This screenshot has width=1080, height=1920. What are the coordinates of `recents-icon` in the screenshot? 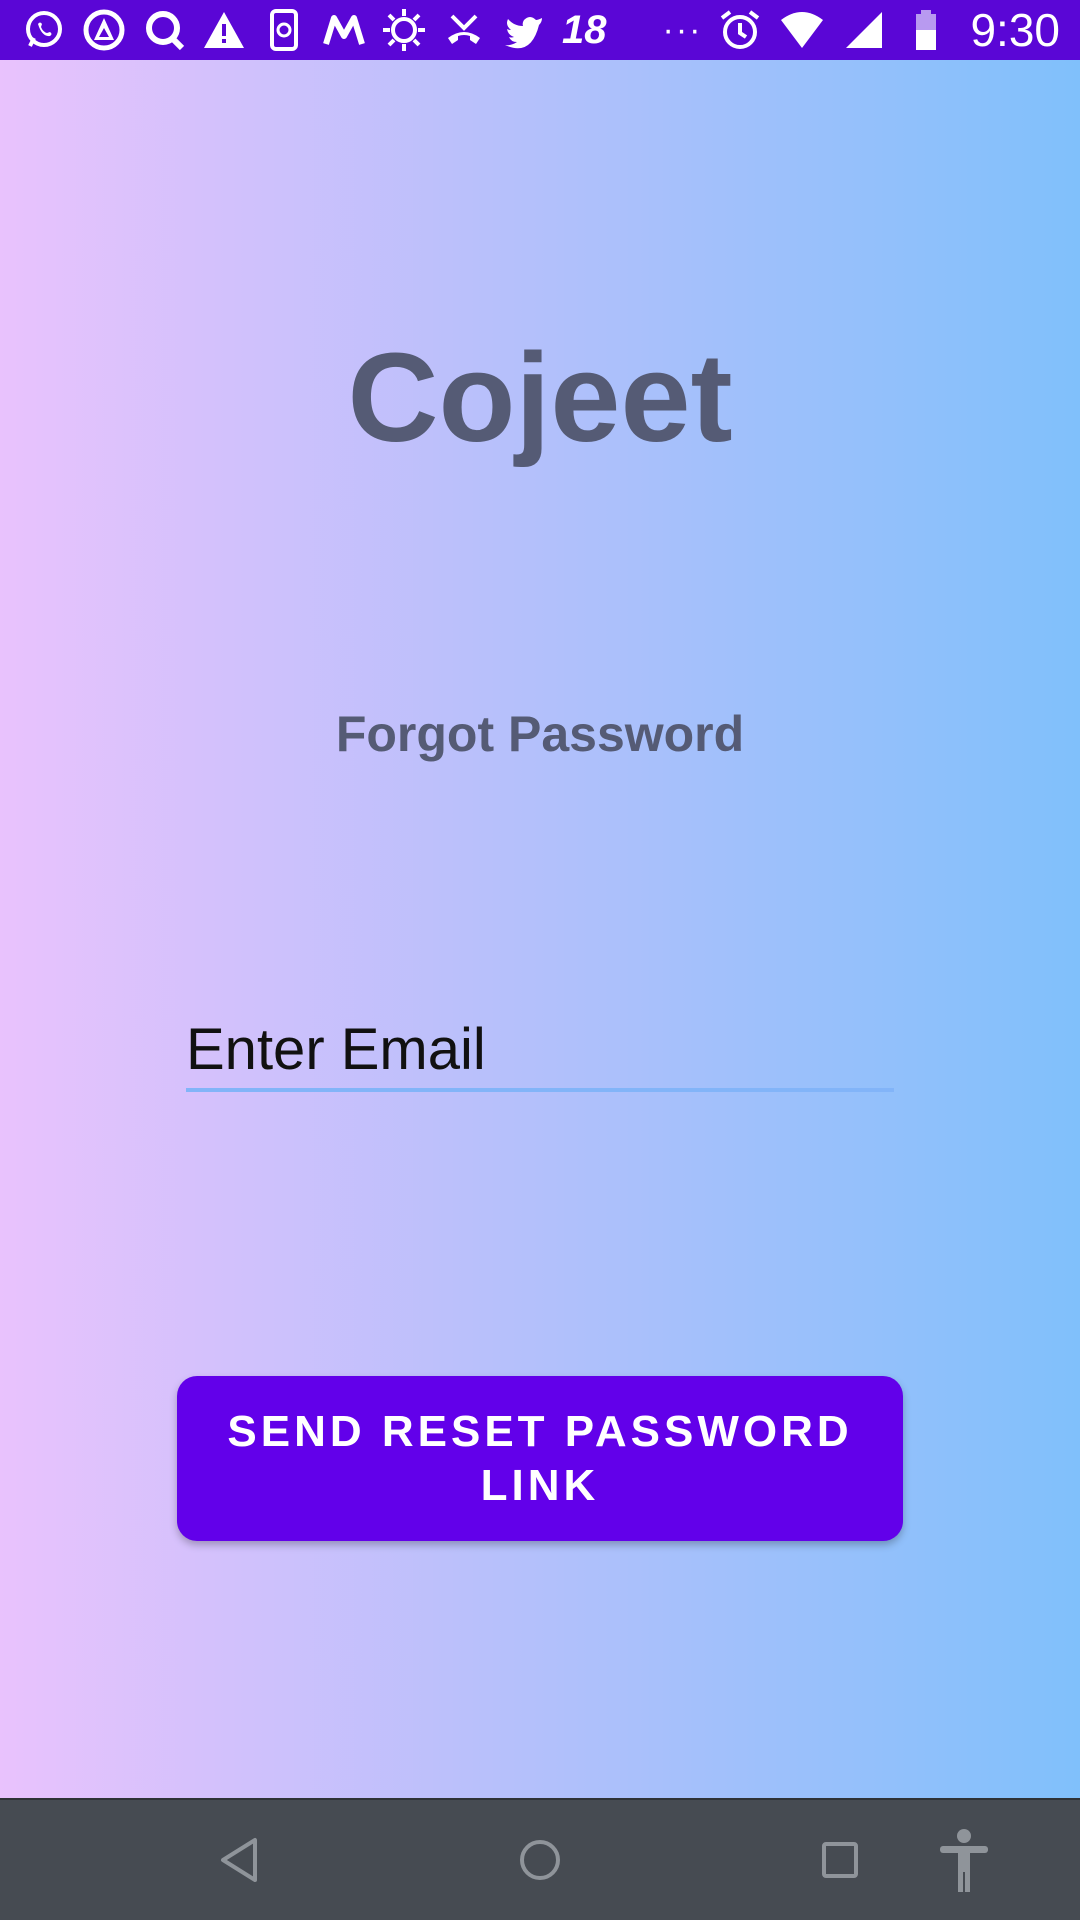 It's located at (840, 1860).